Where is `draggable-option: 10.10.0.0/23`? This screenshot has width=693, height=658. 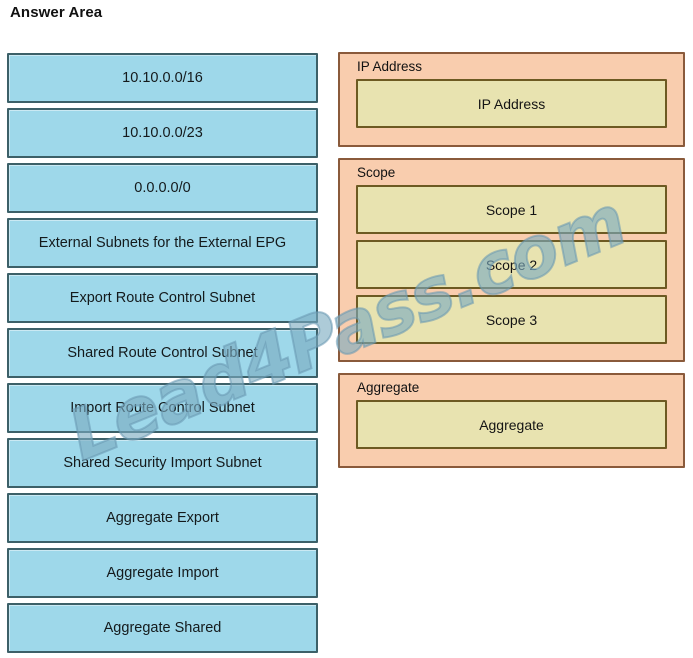 draggable-option: 10.10.0.0/23 is located at coordinates (162, 133).